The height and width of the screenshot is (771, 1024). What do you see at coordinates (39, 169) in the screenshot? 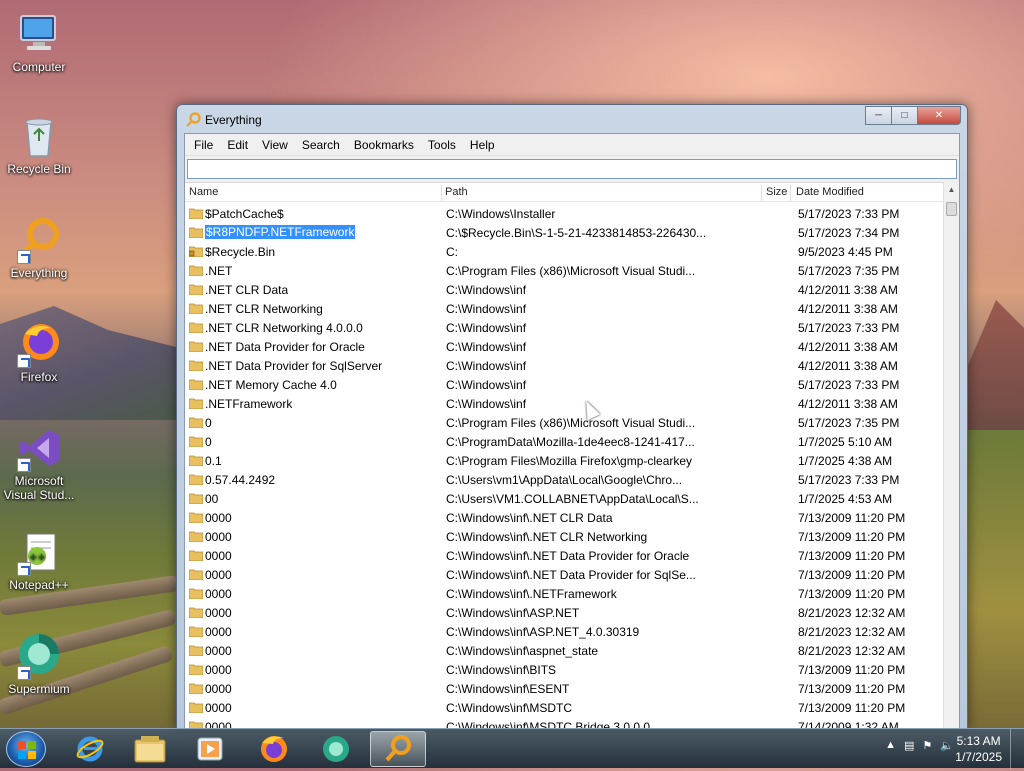
I see `desktop-icon-label: Recycle Bin` at bounding box center [39, 169].